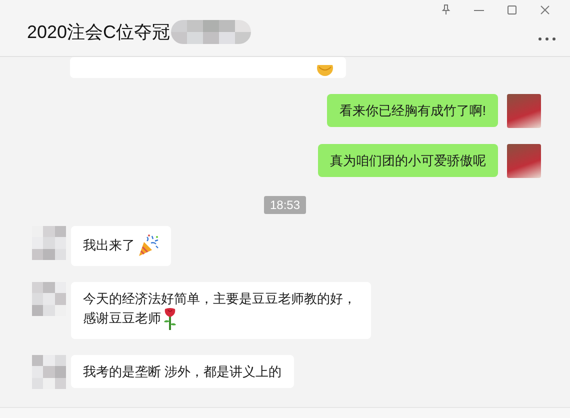 This screenshot has width=570, height=418. Describe the element at coordinates (121, 246) in the screenshot. I see `message-bubble: 我出来了` at that location.